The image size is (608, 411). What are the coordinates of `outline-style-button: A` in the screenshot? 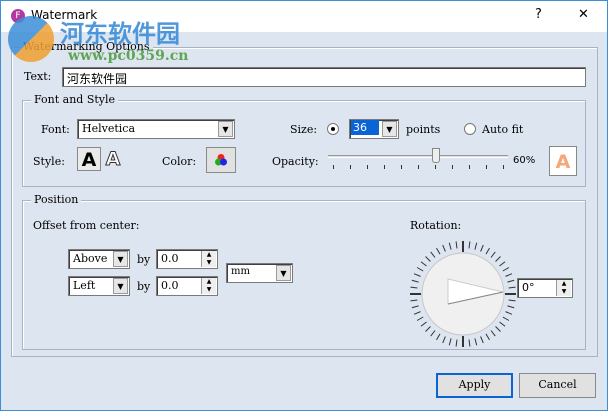 It's located at (113, 159).